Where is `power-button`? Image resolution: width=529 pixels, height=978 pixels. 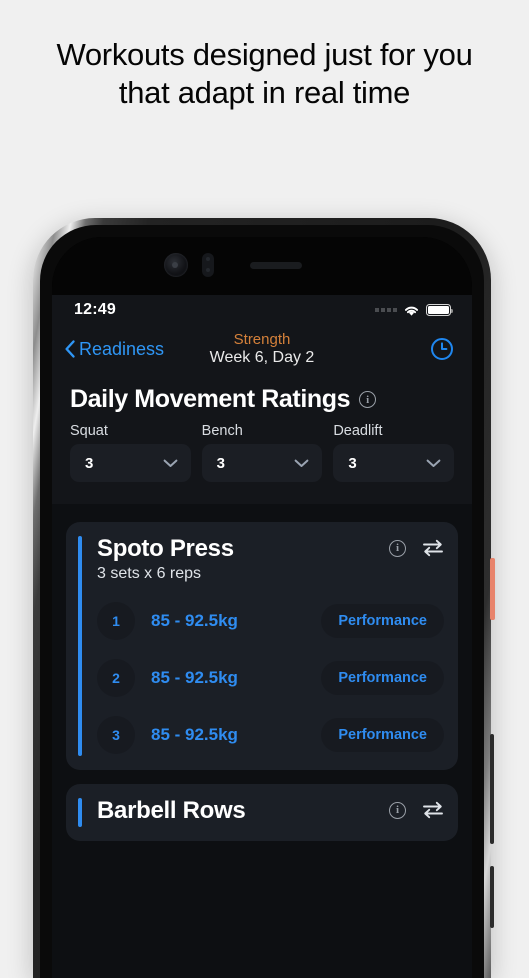
power-button is located at coordinates (492, 589).